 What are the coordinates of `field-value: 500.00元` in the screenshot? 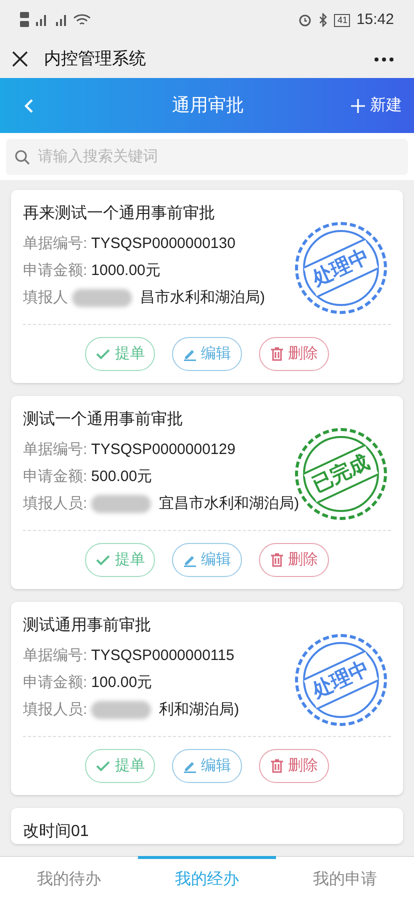 It's located at (121, 477).